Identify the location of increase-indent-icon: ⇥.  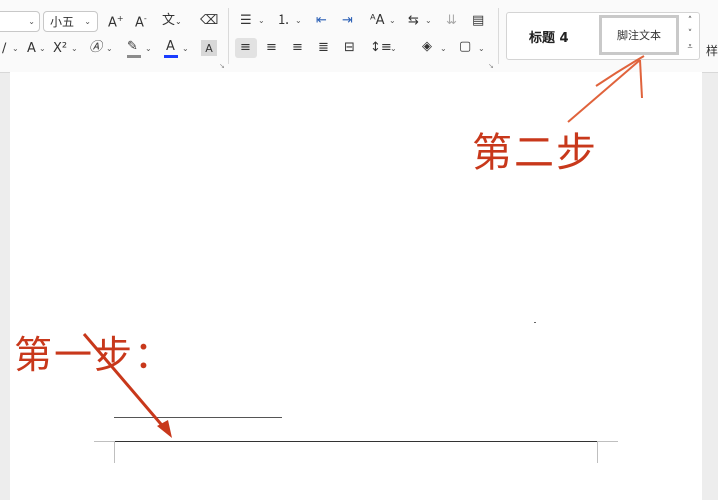
(347, 20).